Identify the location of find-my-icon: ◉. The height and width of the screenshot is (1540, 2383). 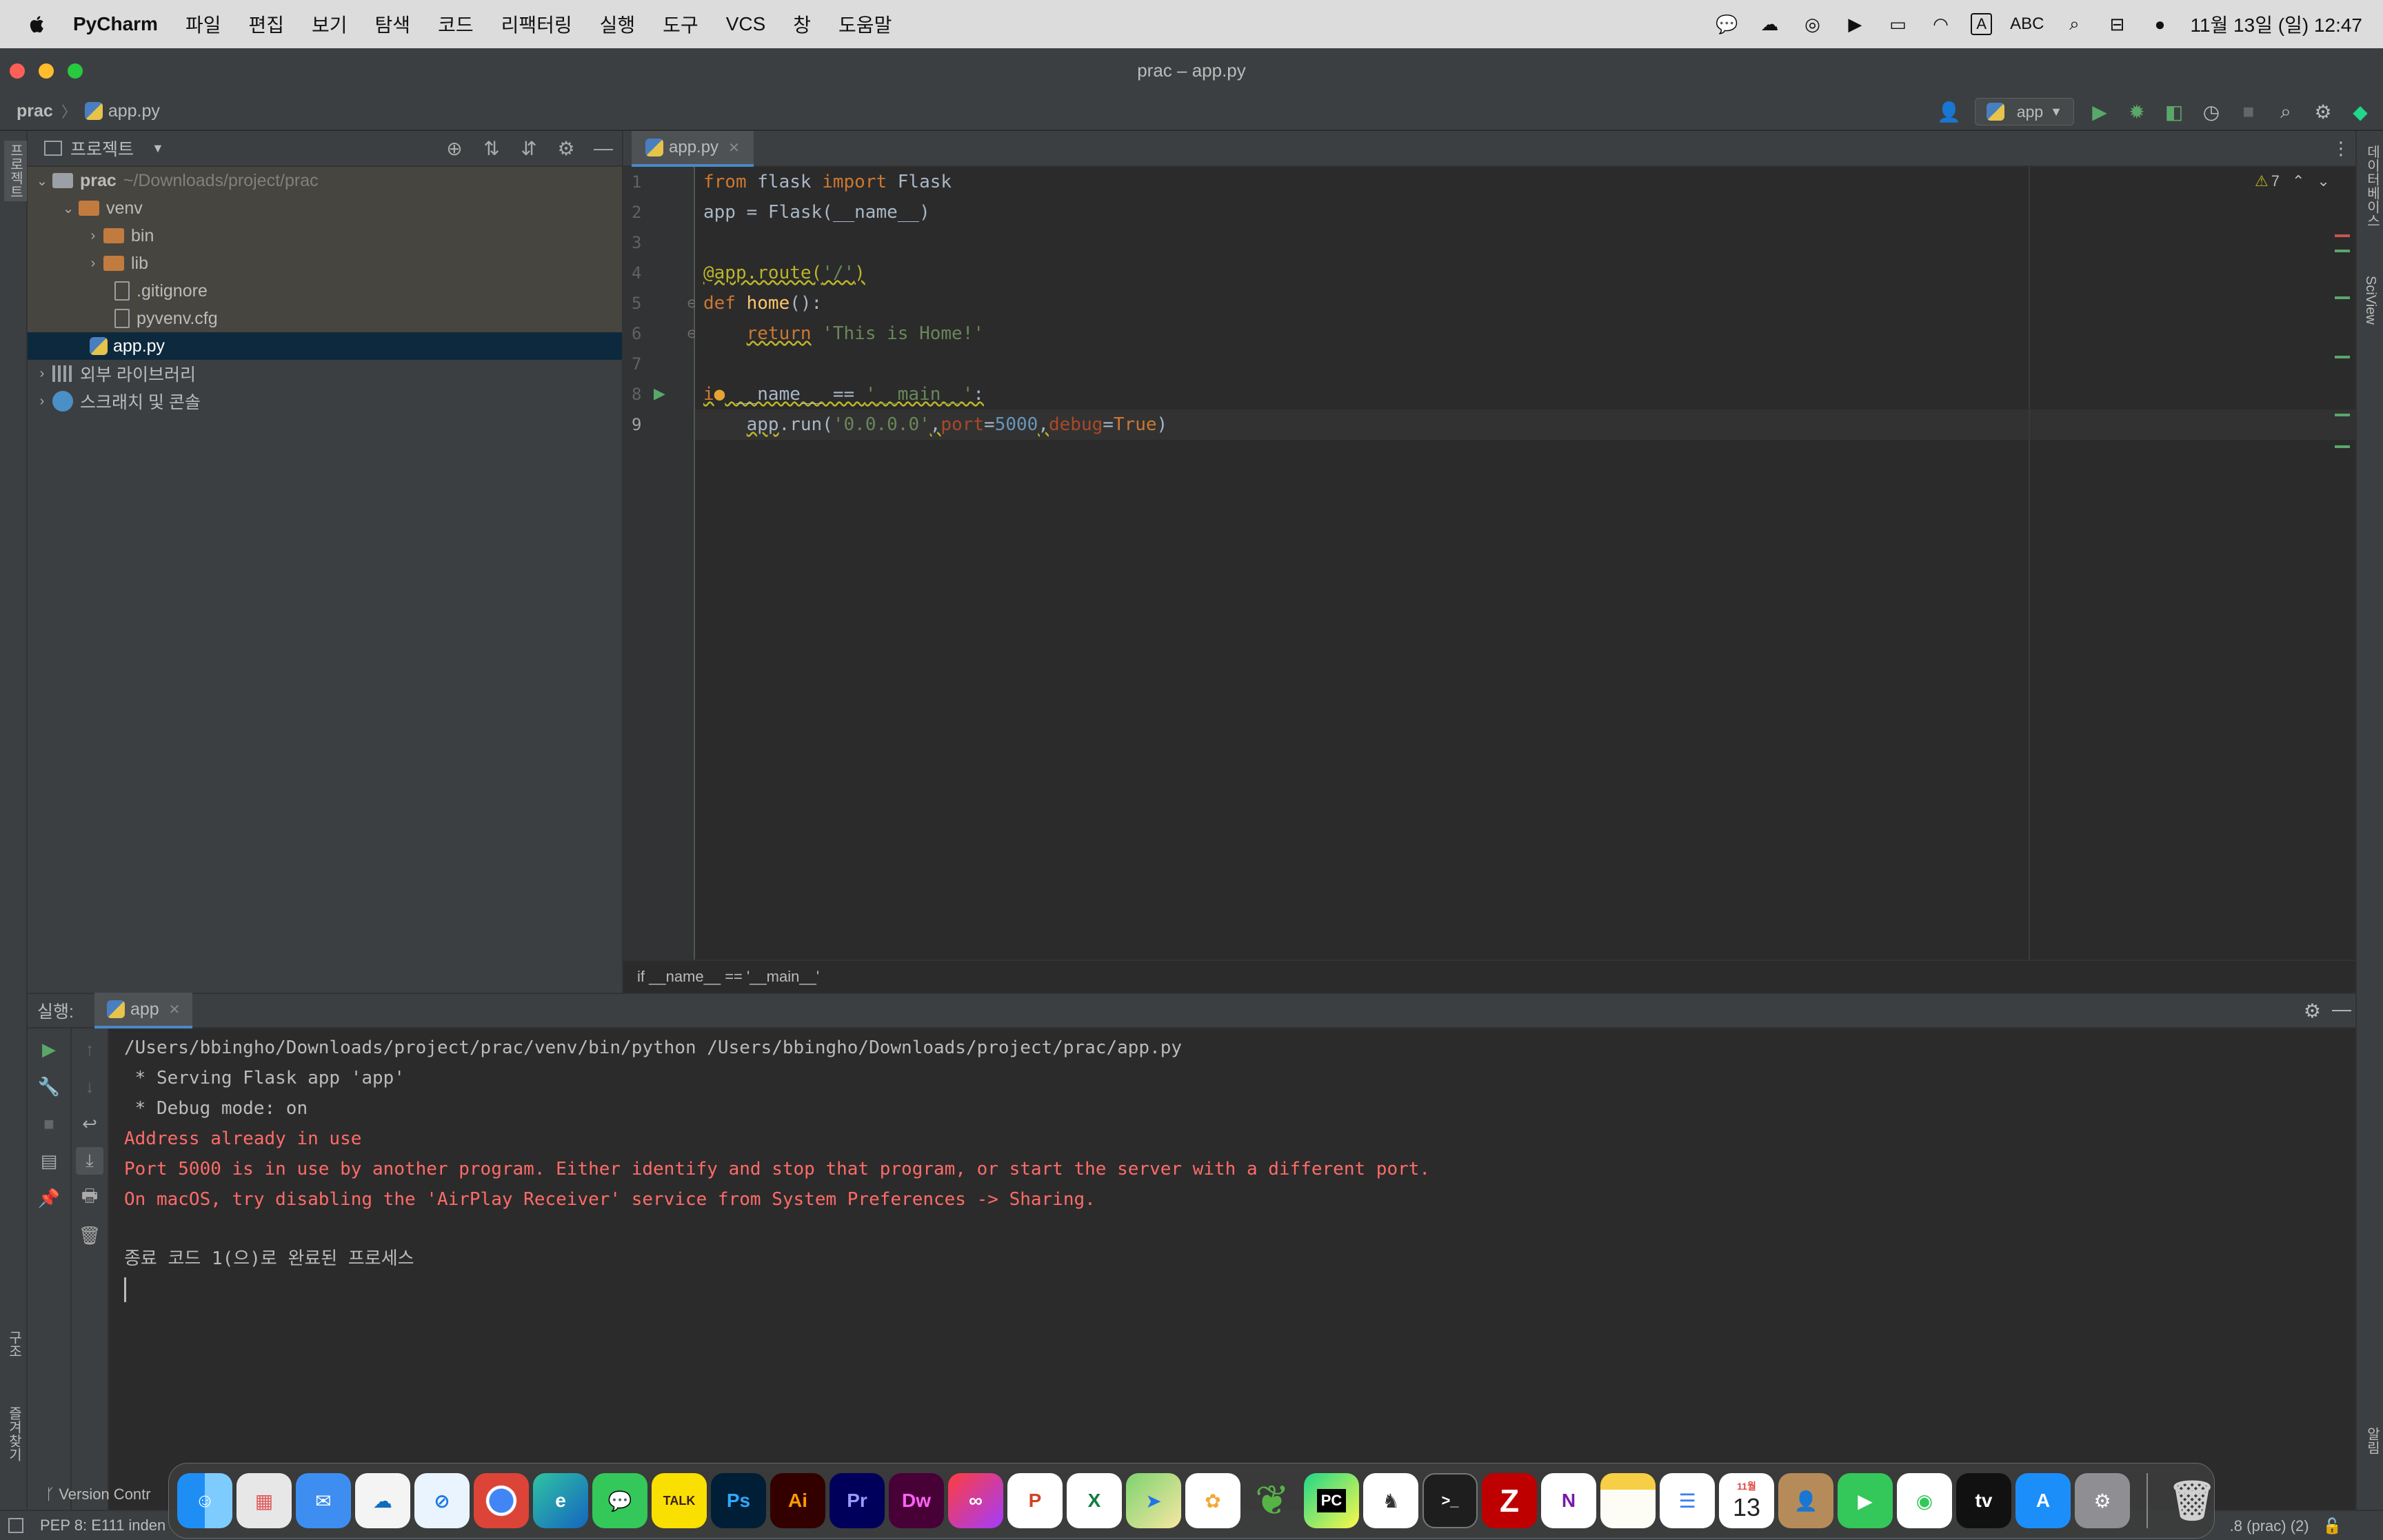
(1924, 1501).